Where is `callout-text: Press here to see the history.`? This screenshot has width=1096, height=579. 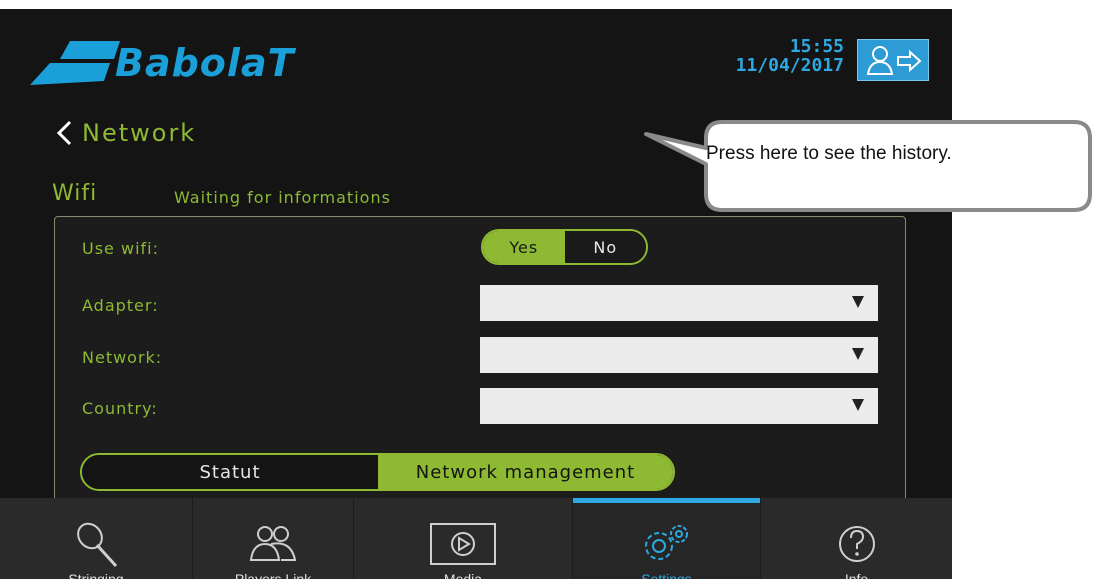
callout-text: Press here to see the history. is located at coordinates (829, 153).